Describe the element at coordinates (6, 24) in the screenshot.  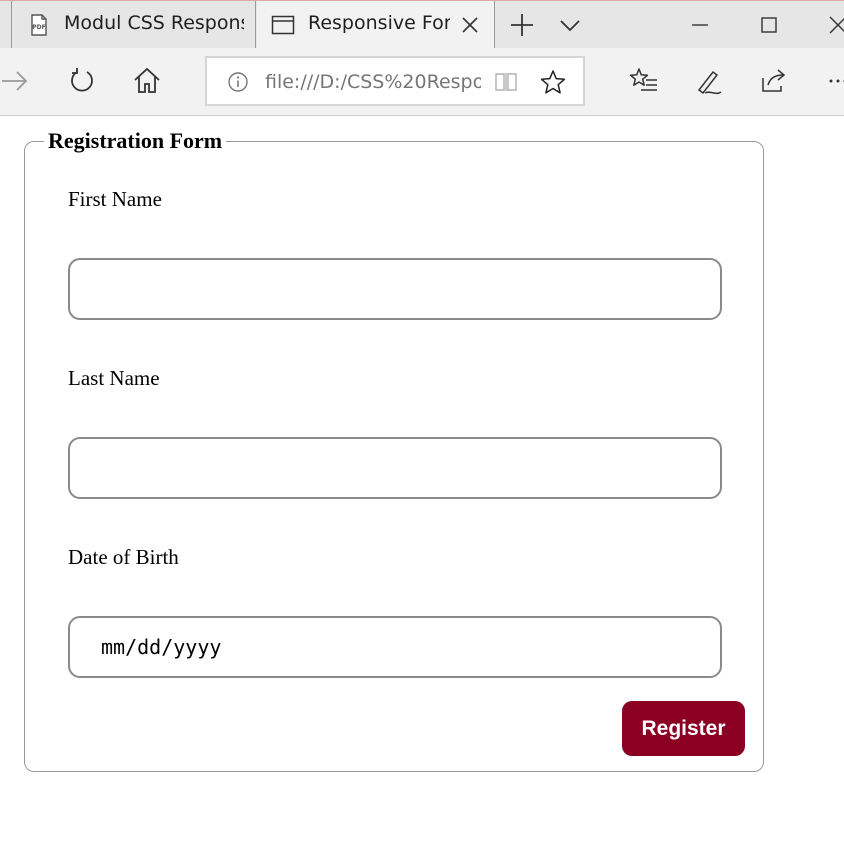
I see `tab-partial` at that location.